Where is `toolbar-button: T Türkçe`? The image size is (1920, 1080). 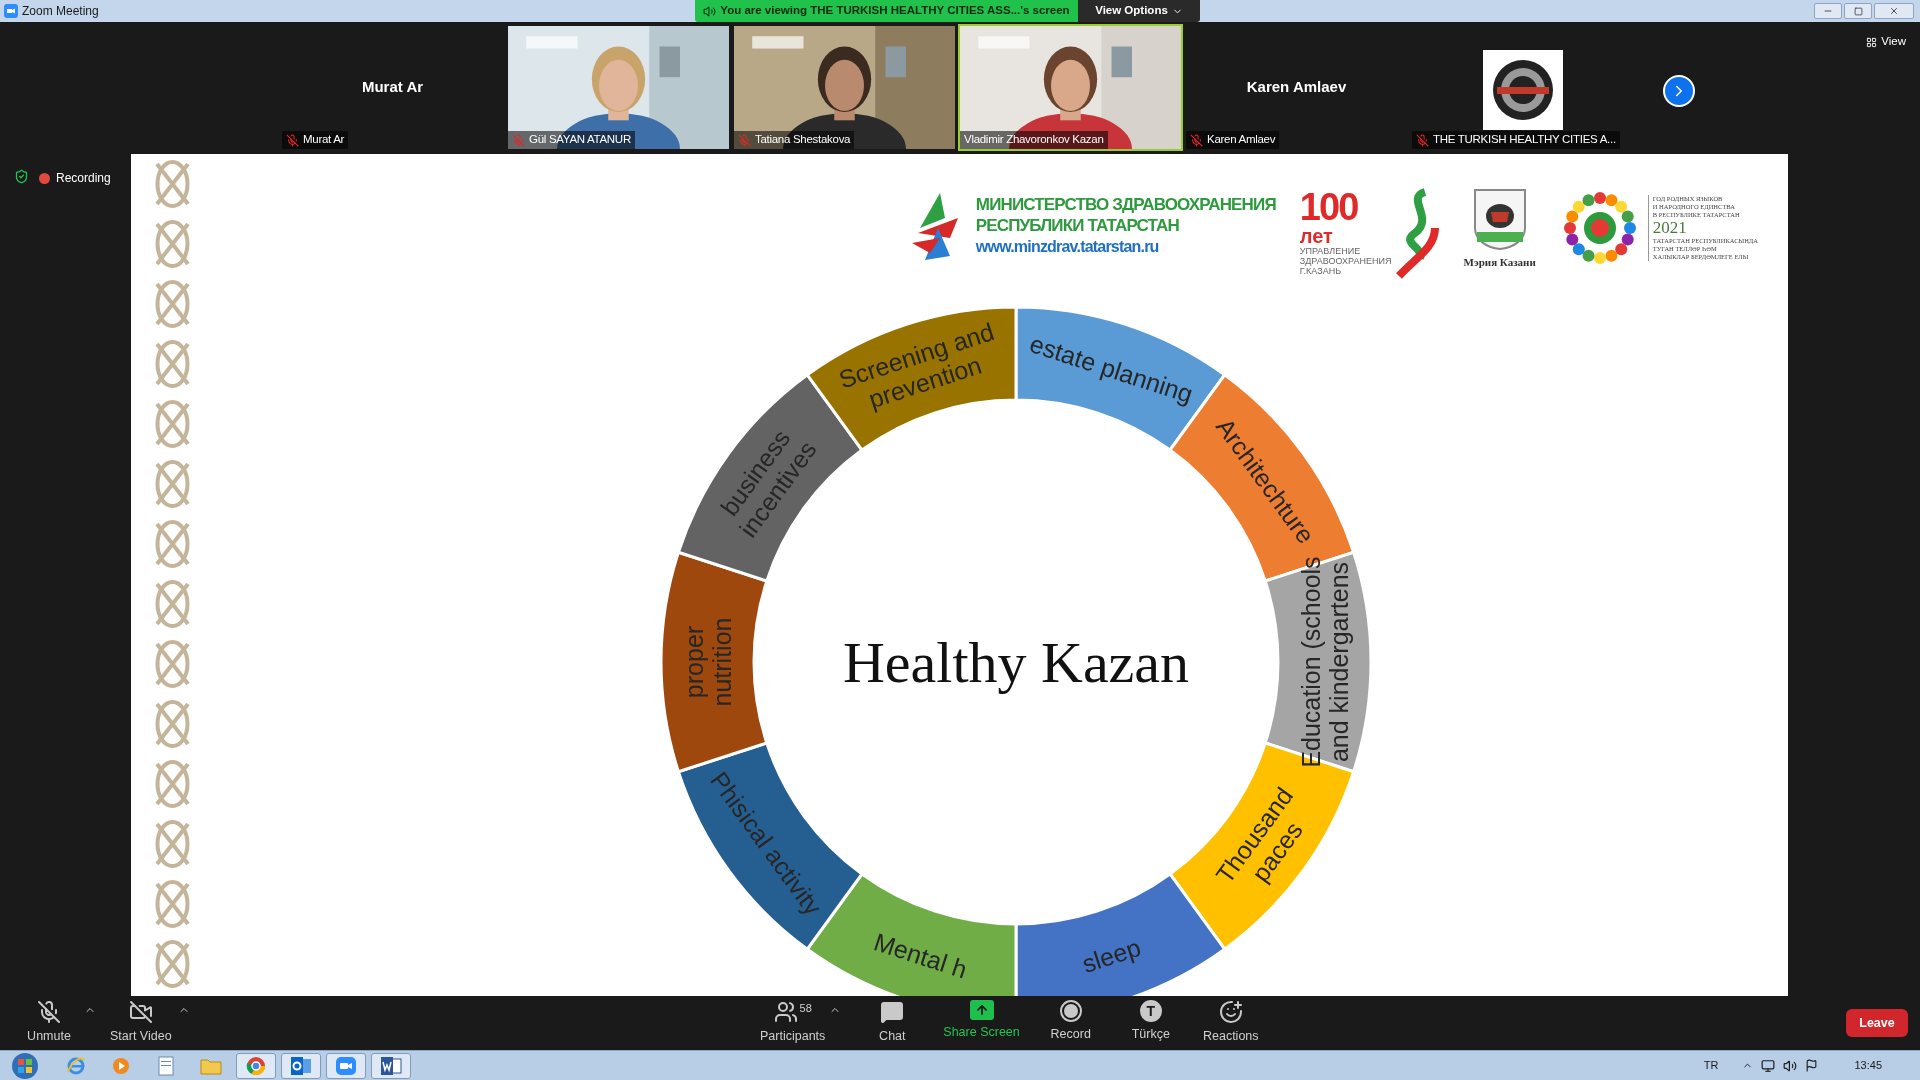
toolbar-button: T Türkçe is located at coordinates (1150, 1022).